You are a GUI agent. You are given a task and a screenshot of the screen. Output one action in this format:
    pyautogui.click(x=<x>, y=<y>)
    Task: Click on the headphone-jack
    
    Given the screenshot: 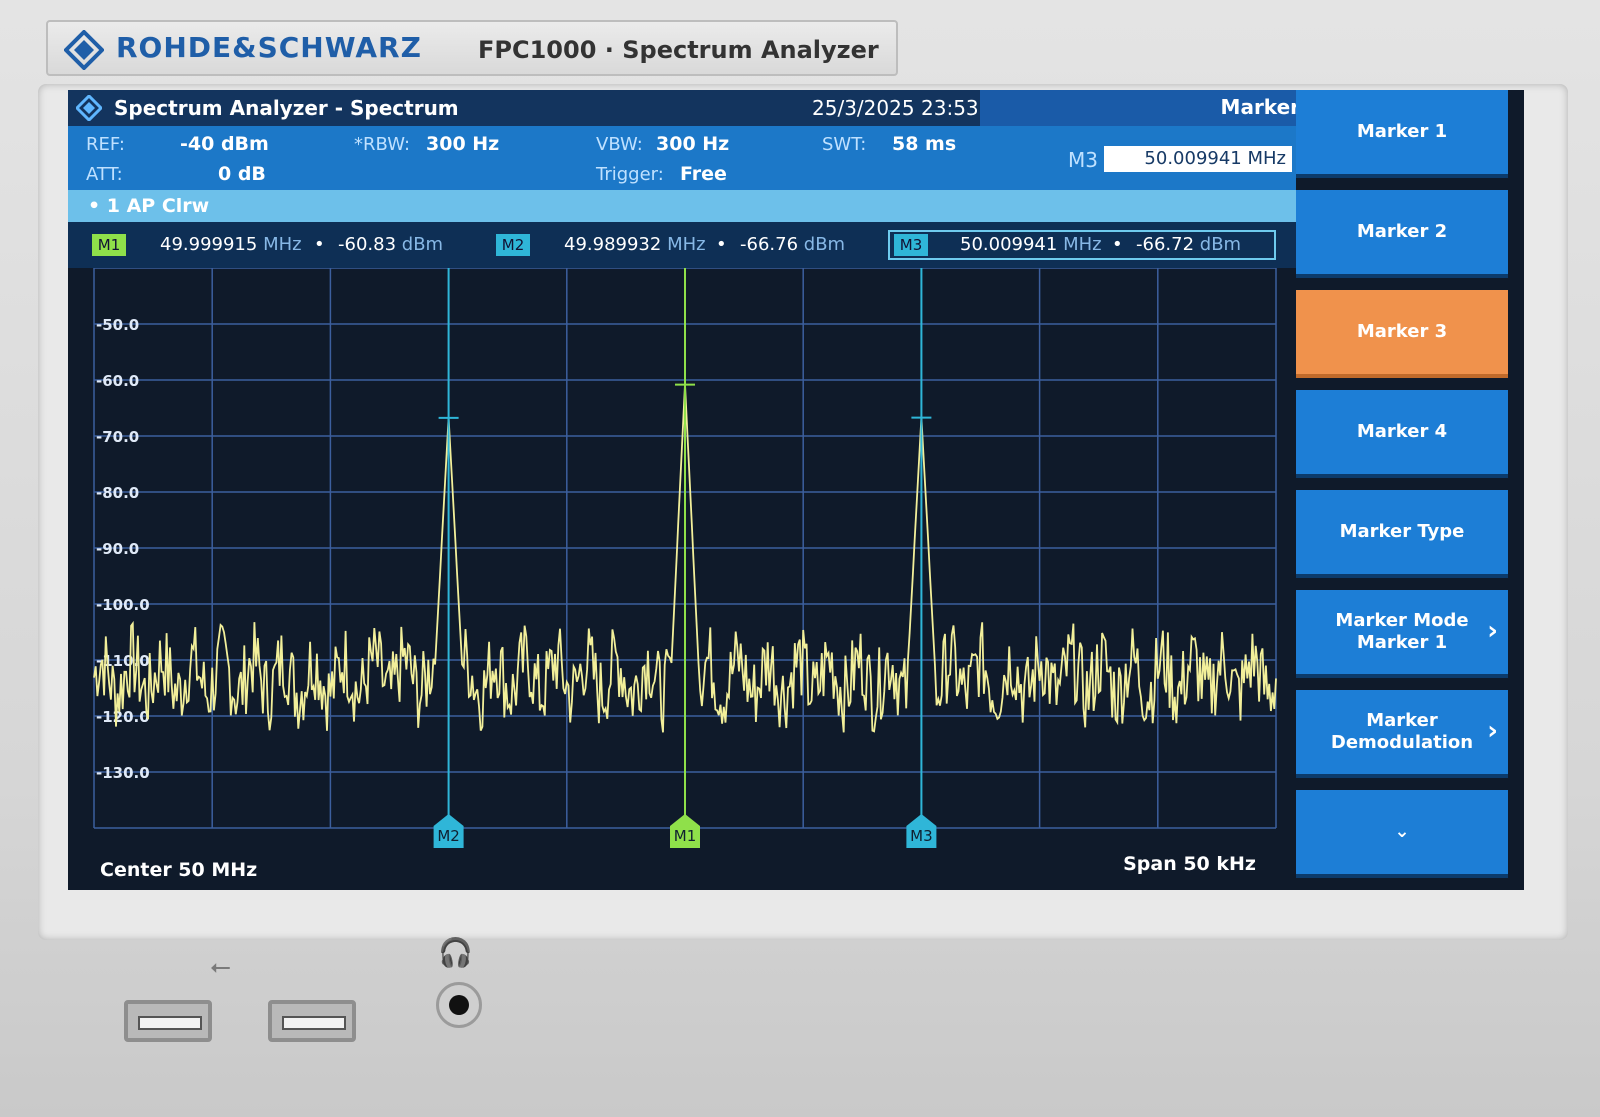 What is the action you would take?
    pyautogui.click(x=459, y=1005)
    